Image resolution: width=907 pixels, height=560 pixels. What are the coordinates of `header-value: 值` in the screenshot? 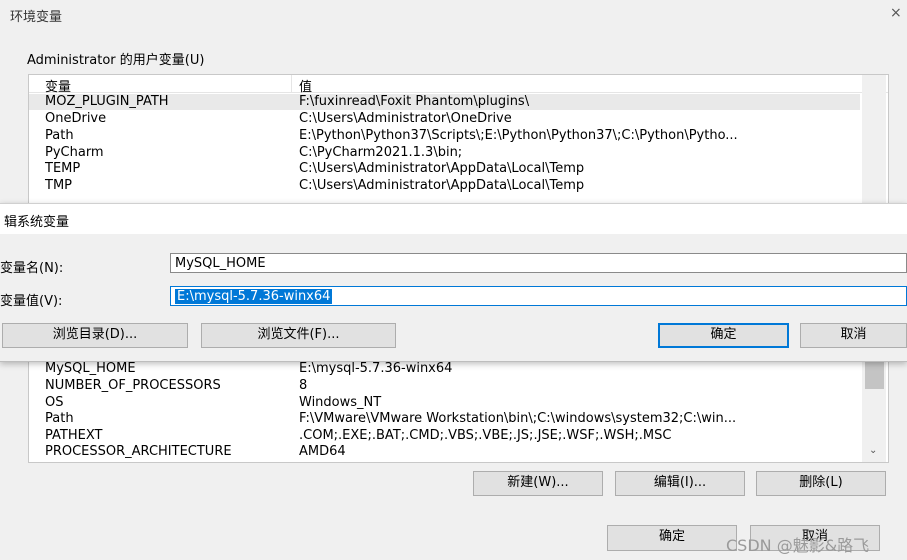 It's located at (305, 85).